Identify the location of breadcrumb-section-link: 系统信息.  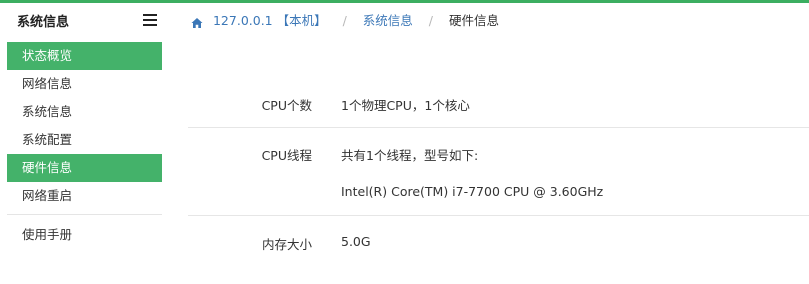
(388, 21).